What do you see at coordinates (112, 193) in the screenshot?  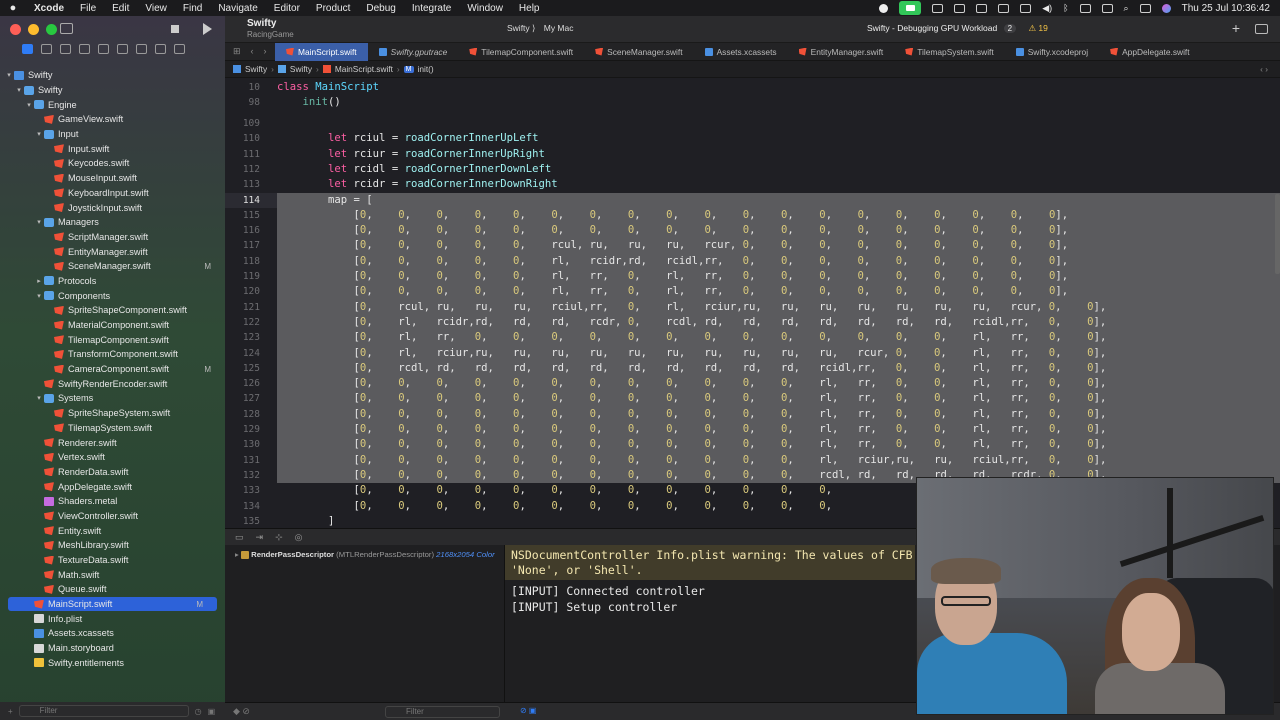 I see `navigator-item: KeyboardInput.swift` at bounding box center [112, 193].